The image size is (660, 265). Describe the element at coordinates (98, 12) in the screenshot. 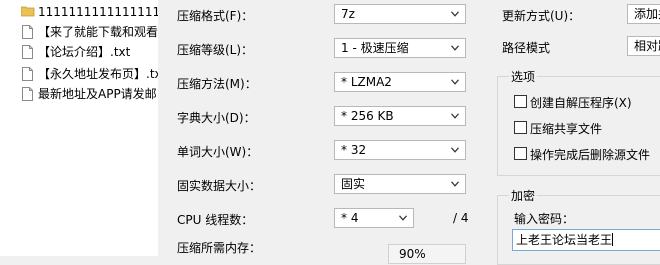

I see `file-name: 11111111111111111` at that location.